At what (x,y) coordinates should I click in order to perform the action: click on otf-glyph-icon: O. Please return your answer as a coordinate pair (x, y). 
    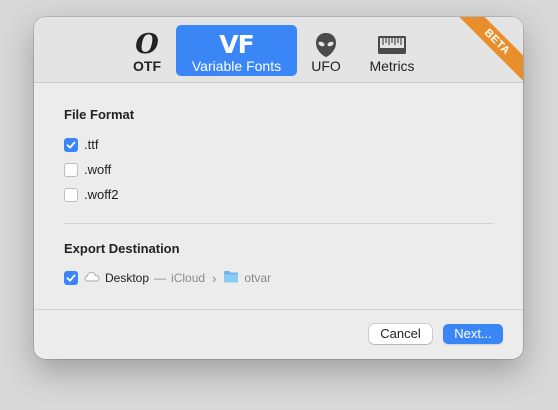
    Looking at the image, I should click on (147, 44).